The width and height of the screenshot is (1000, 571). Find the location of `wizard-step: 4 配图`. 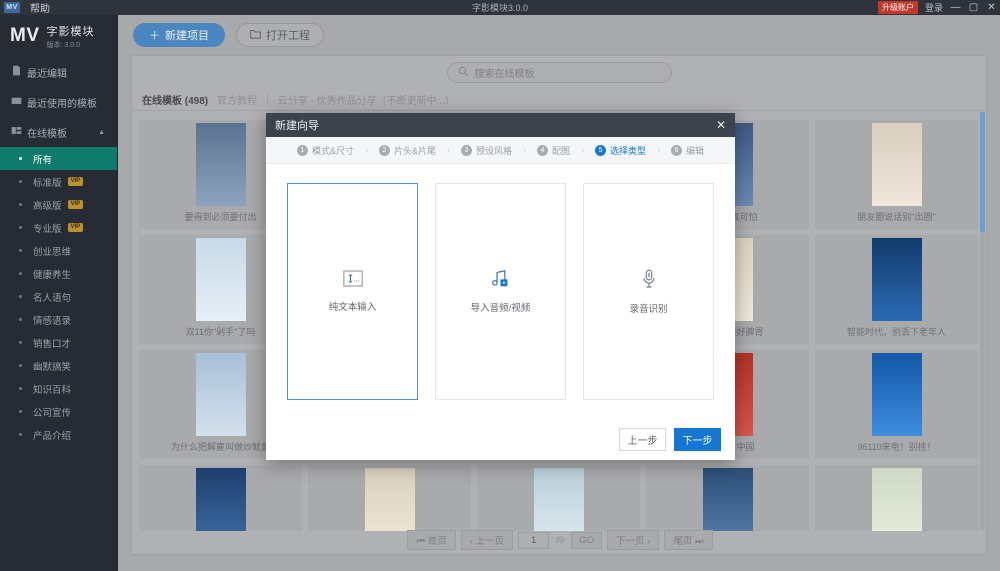

wizard-step: 4 配图 is located at coordinates (553, 150).